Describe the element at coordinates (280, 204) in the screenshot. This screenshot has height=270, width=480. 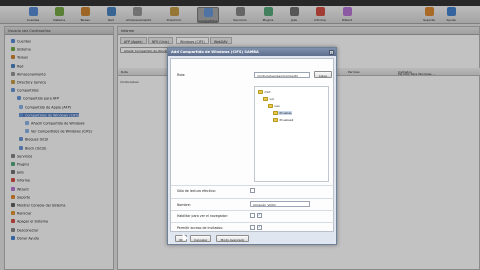
I see `name-input: Almacén_Vol01` at that location.